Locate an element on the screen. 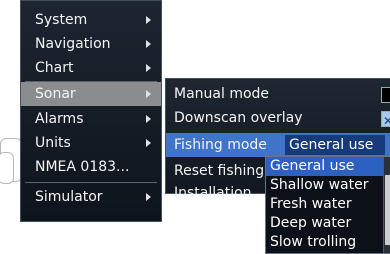 This screenshot has width=390, height=254. scrollbar-thumb is located at coordinates (387, 210).